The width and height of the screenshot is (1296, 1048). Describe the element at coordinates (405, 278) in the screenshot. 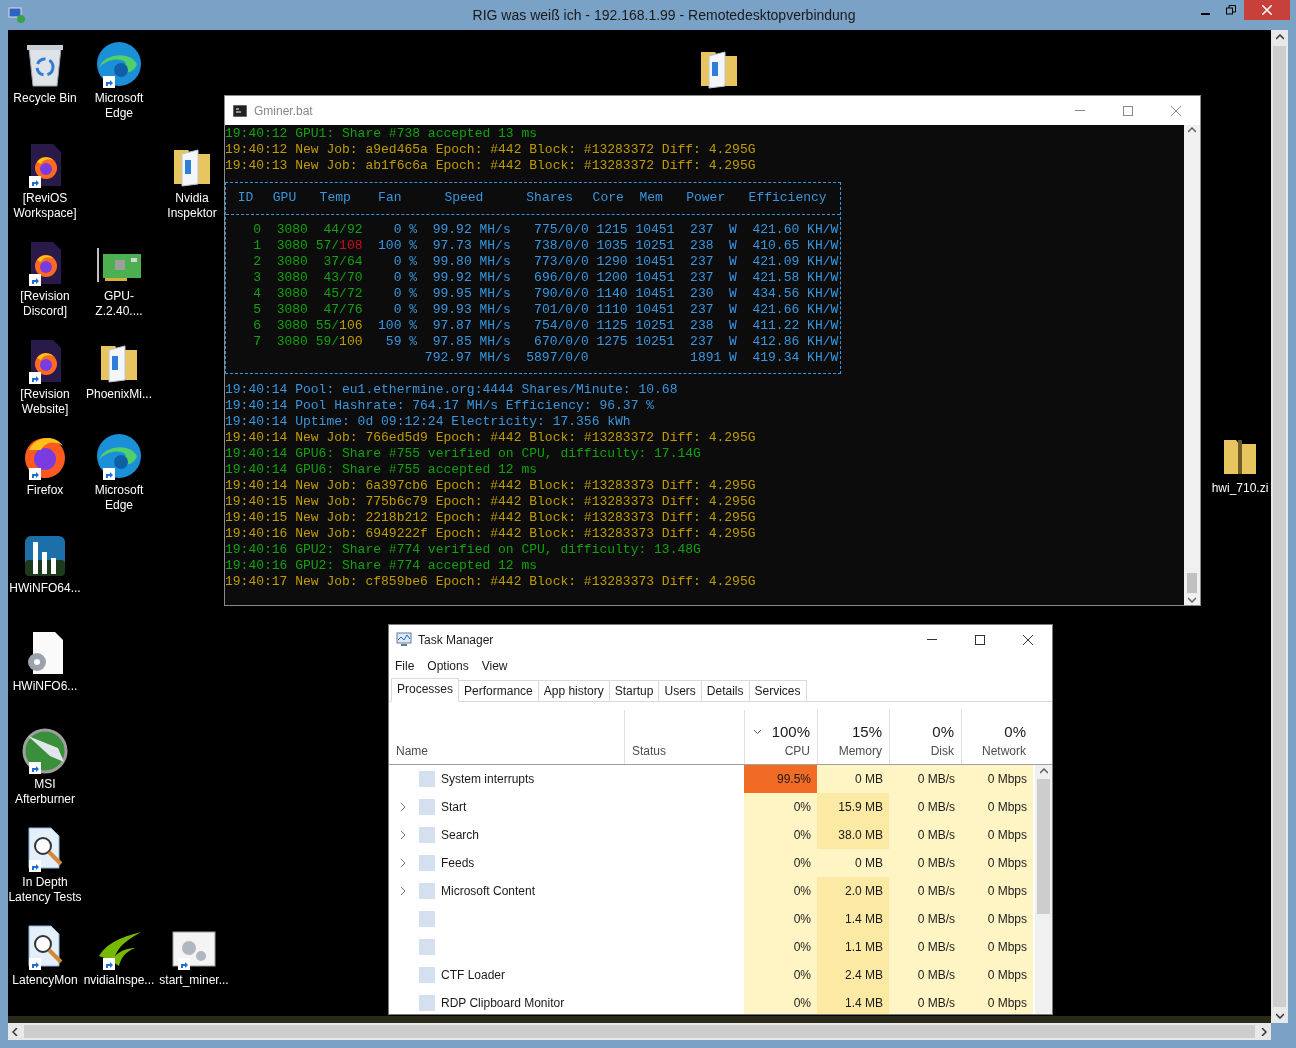

I see `table-cell-text: 0 %` at that location.